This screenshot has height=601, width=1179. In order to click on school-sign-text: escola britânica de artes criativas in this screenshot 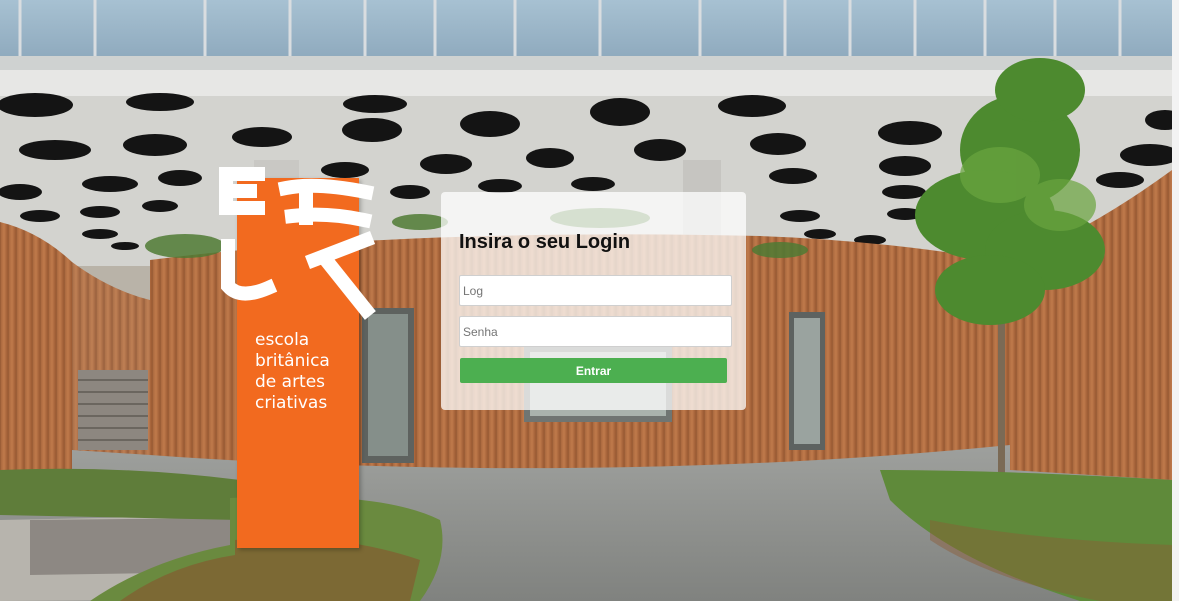, I will do `click(310, 372)`.